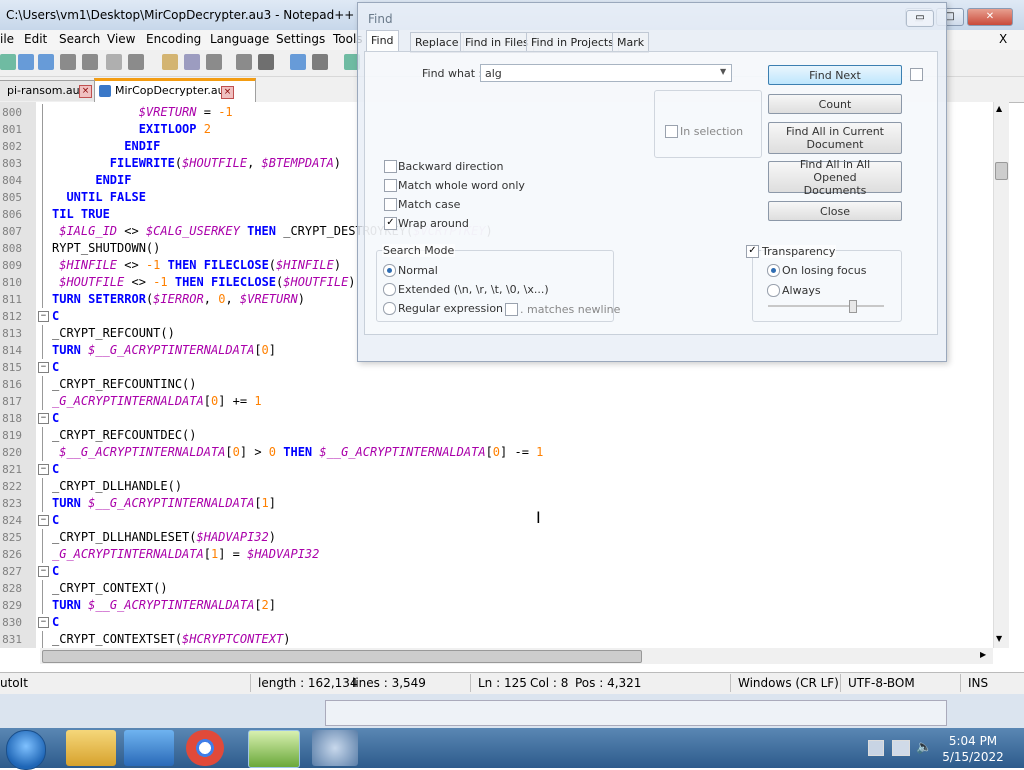 This screenshot has width=1024, height=770. What do you see at coordinates (835, 104) in the screenshot?
I see `count-button: Count` at bounding box center [835, 104].